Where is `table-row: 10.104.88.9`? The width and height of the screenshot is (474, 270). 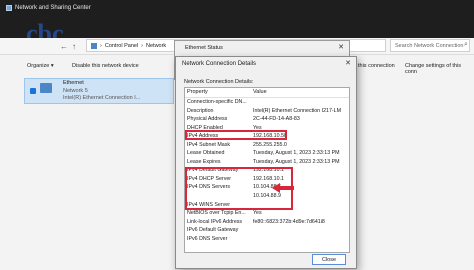
table-row: 10.104.88.9 is located at coordinates (267, 196).